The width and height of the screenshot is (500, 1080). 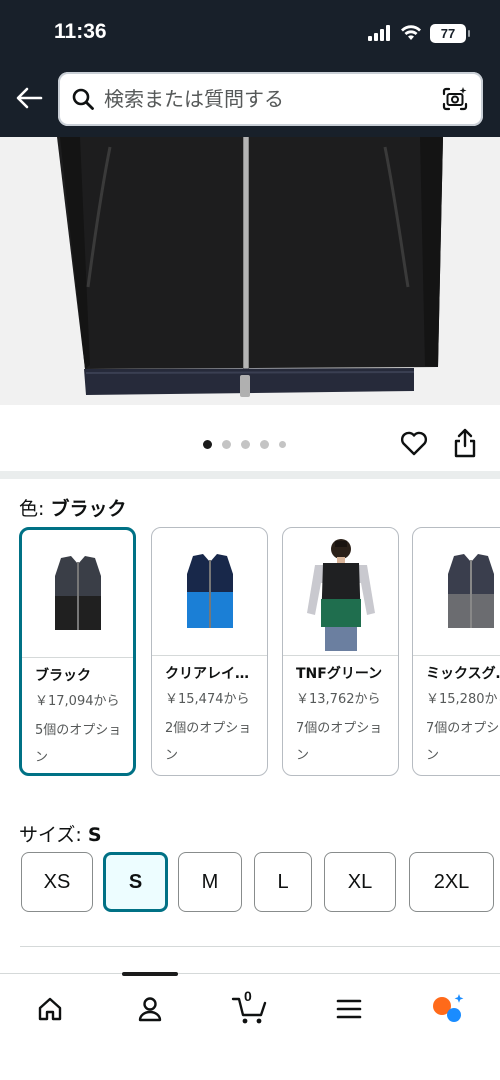 What do you see at coordinates (338, 699) in the screenshot?
I see `swatch-price: ￥13,762から` at bounding box center [338, 699].